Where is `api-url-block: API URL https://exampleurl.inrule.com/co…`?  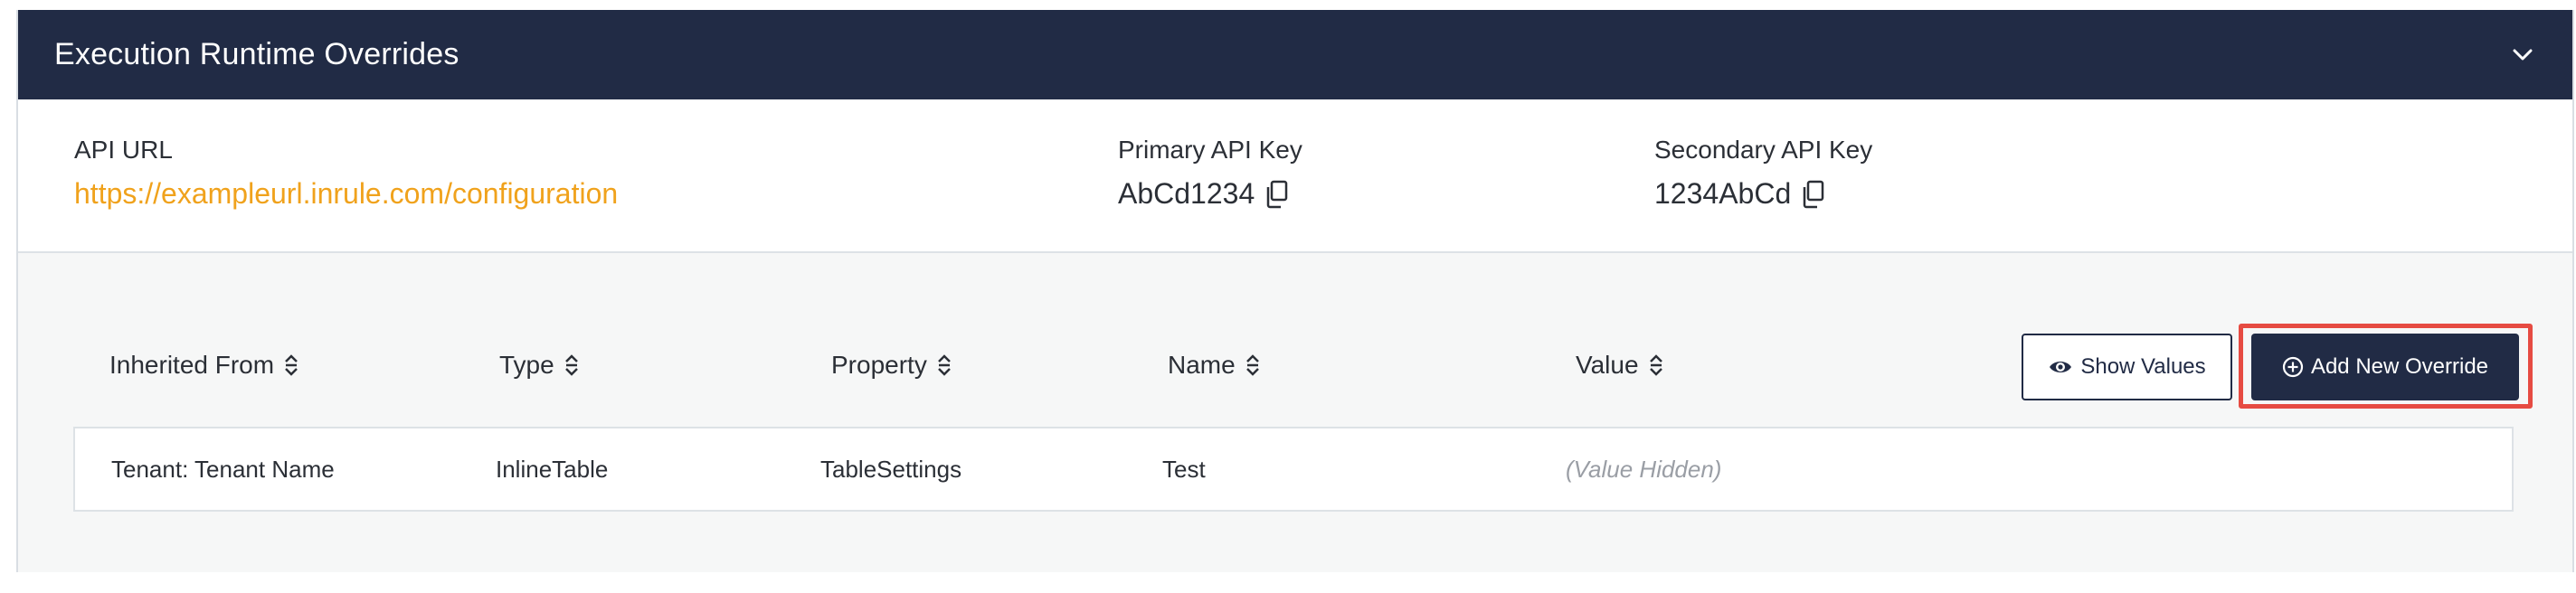 api-url-block: API URL https://exampleurl.inrule.com/co… is located at coordinates (346, 173).